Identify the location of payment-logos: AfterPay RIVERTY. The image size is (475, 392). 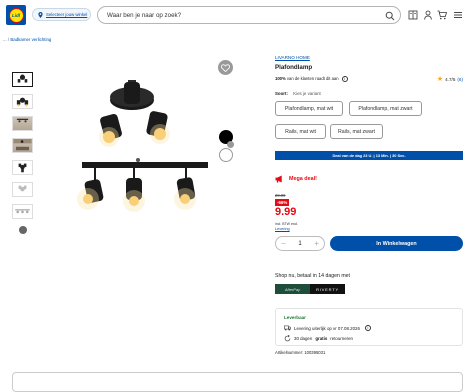
(310, 289).